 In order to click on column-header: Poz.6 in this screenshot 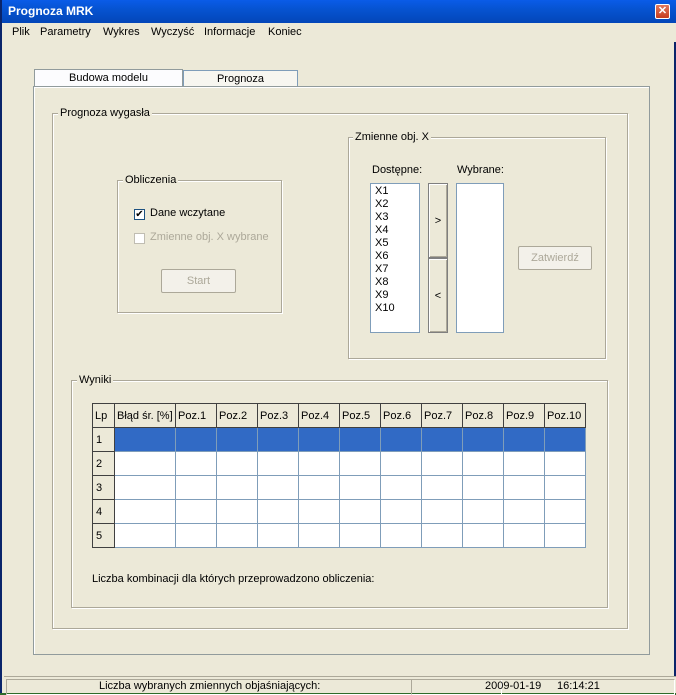, I will do `click(401, 415)`.